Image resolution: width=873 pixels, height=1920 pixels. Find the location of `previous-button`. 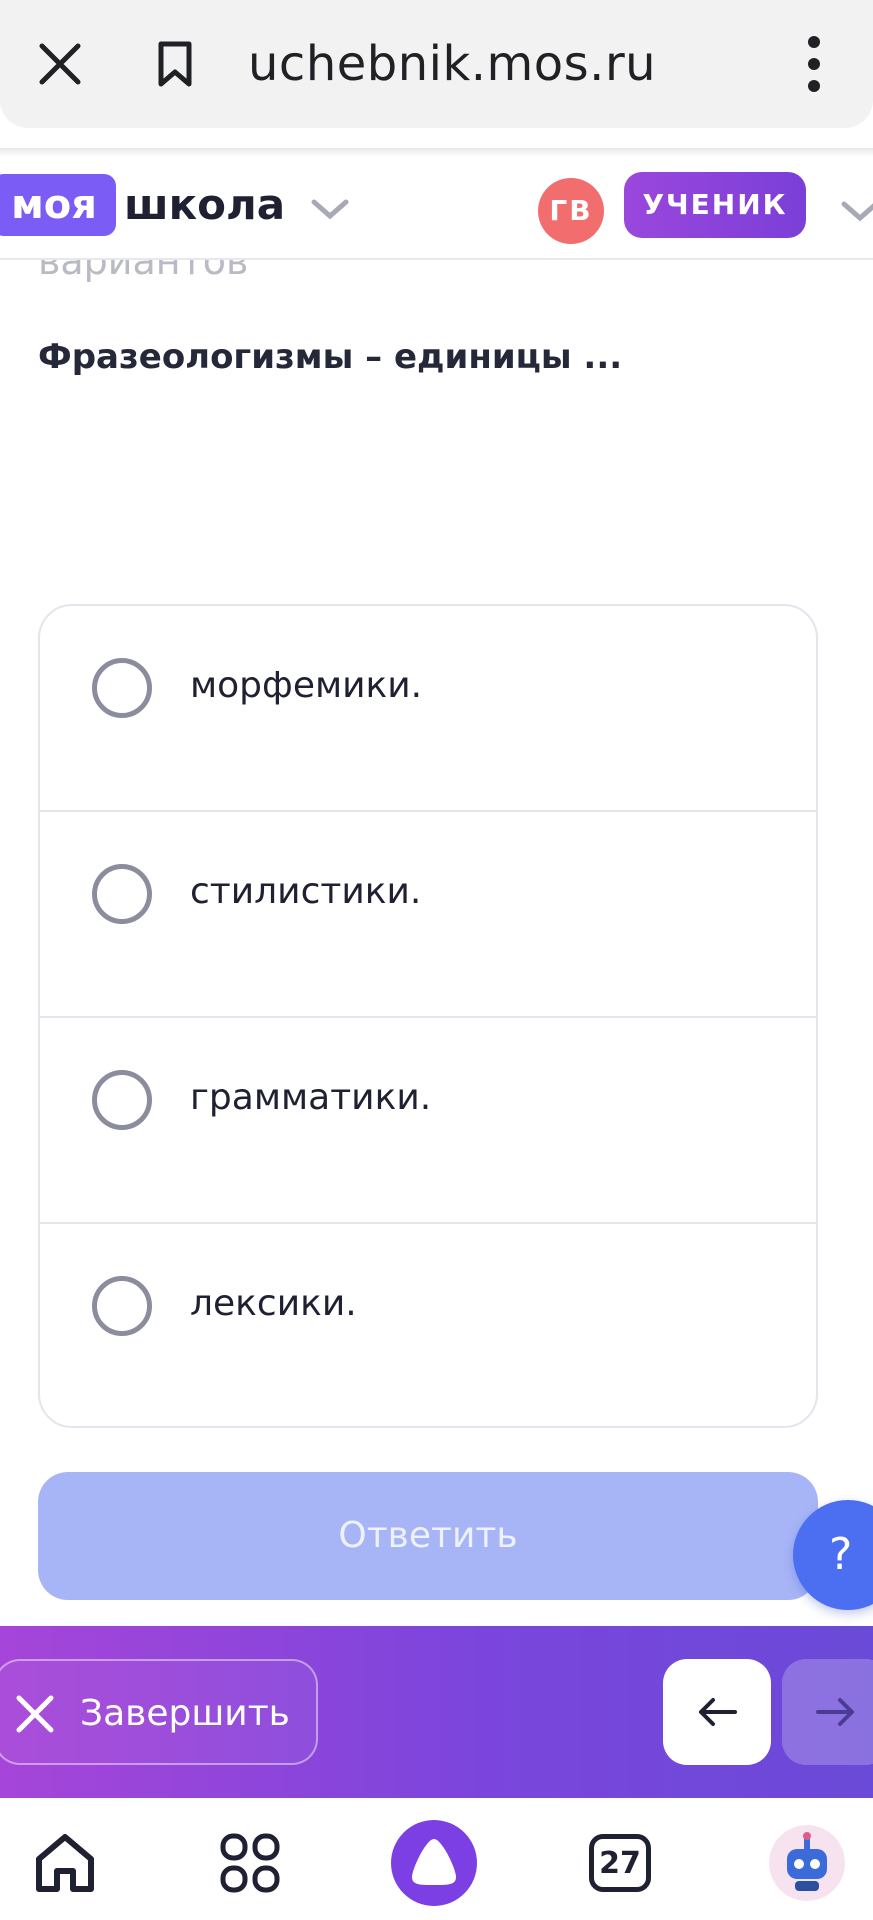

previous-button is located at coordinates (717, 1712).